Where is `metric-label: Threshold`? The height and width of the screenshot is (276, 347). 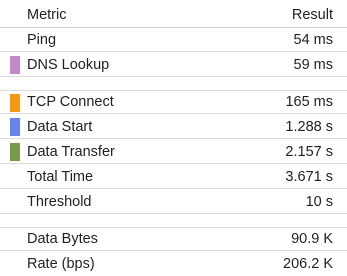
metric-label: Threshold is located at coordinates (59, 201).